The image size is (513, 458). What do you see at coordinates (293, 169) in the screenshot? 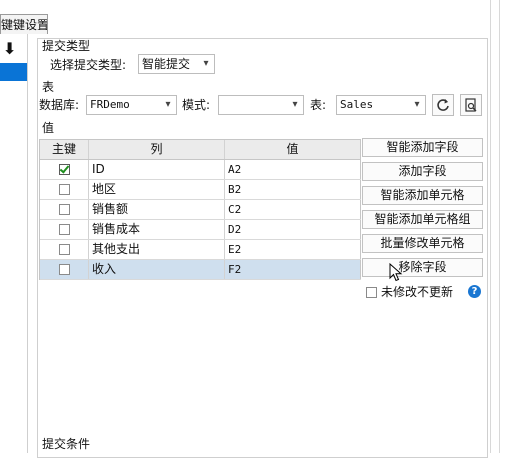
I see `value-cell: A2` at bounding box center [293, 169].